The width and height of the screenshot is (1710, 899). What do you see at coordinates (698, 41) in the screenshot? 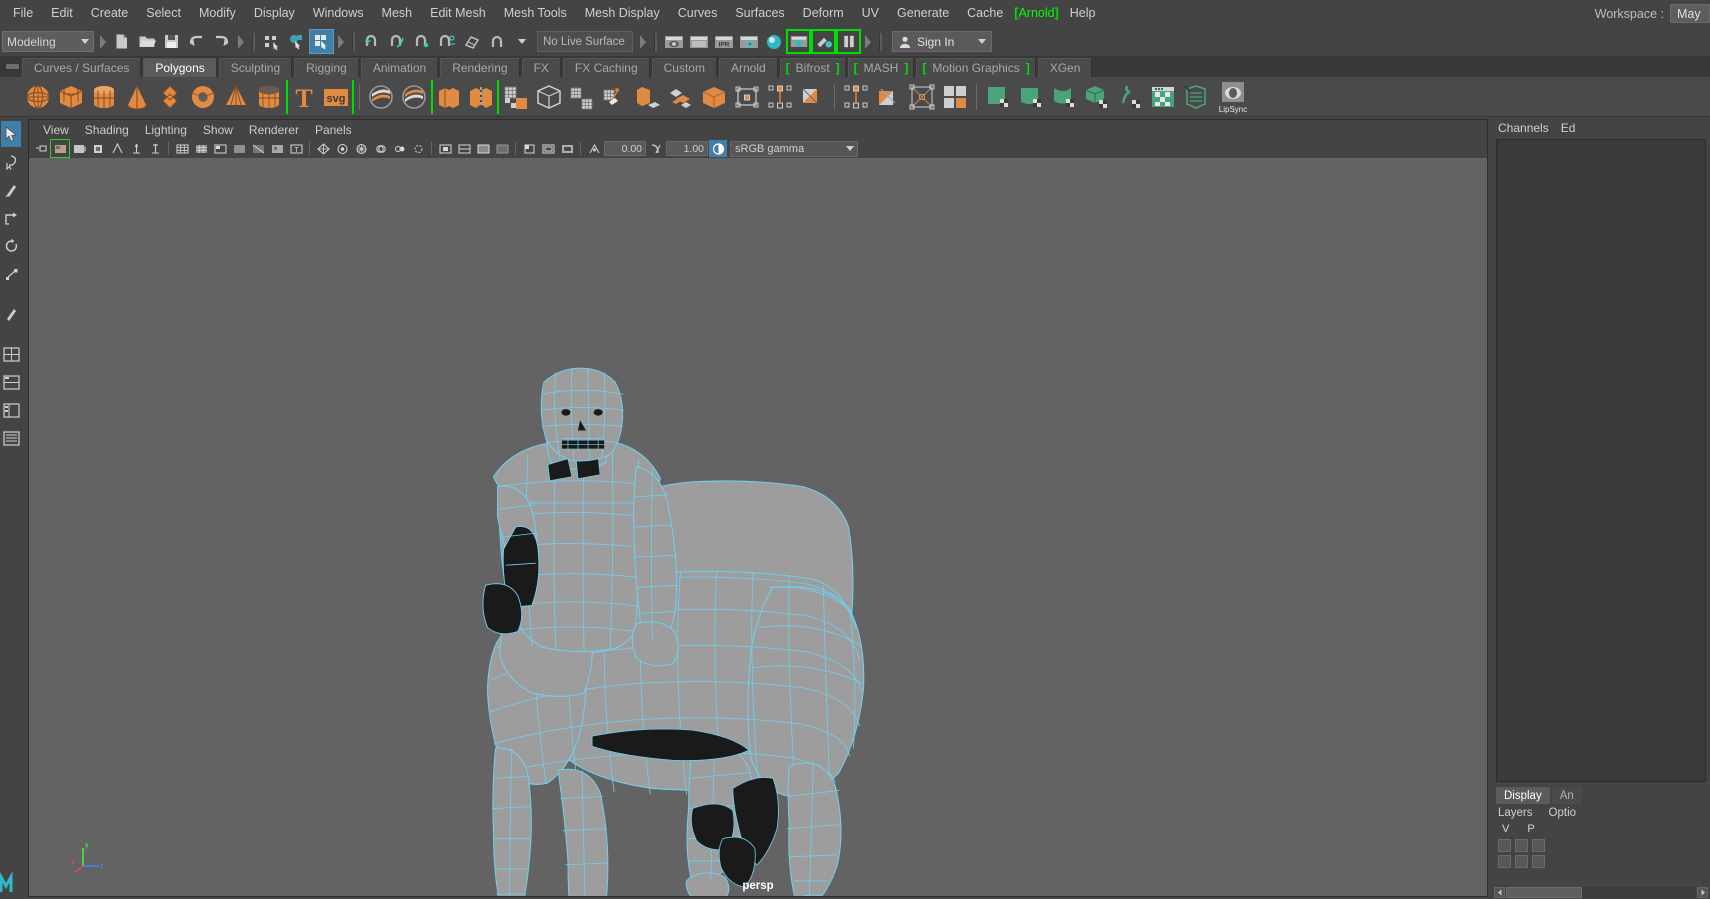
I see `render-current-frame-icon` at bounding box center [698, 41].